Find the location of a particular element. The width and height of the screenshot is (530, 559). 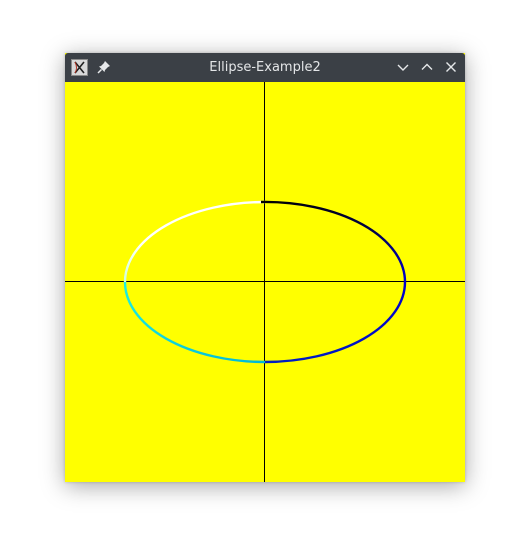

close-icon is located at coordinates (451, 67).